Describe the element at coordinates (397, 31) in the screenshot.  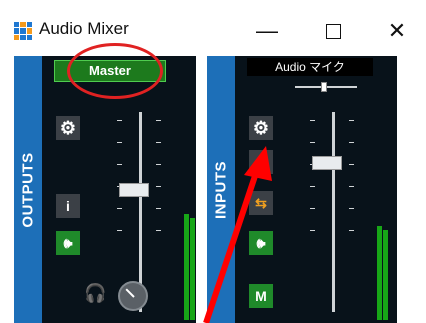
I see `close-button: ✕` at that location.